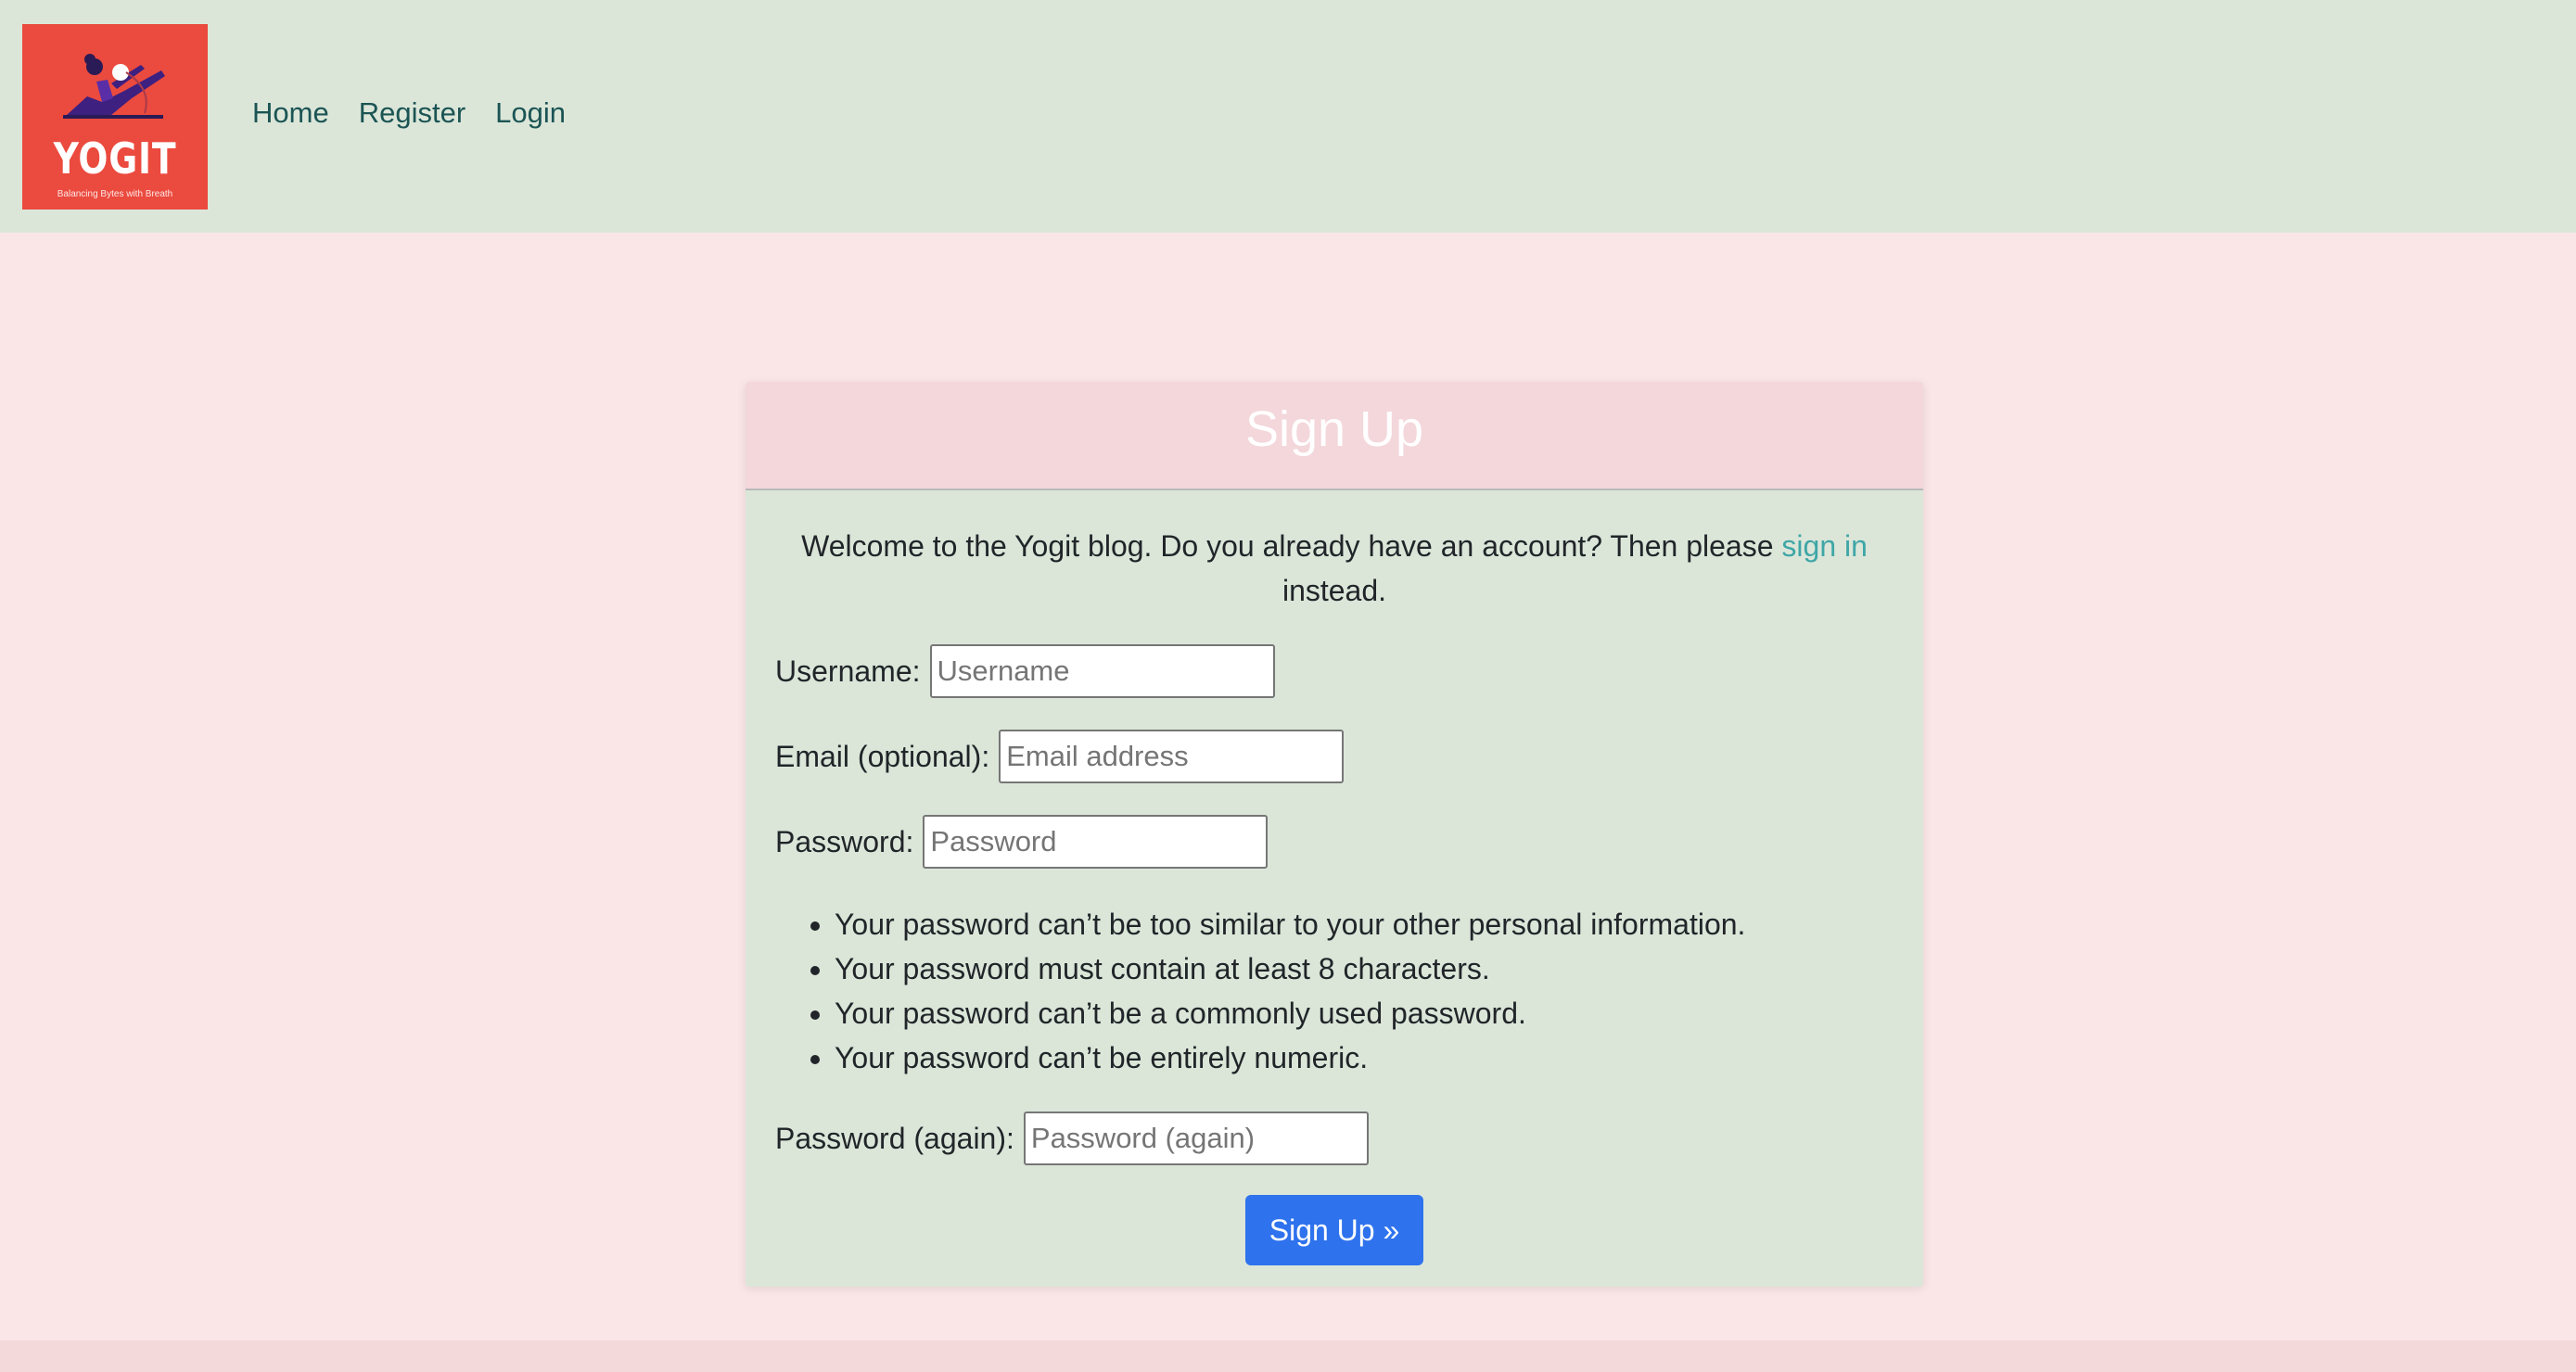 Image resolution: width=2576 pixels, height=1372 pixels. Describe the element at coordinates (844, 841) in the screenshot. I see `password-label: Password:` at that location.